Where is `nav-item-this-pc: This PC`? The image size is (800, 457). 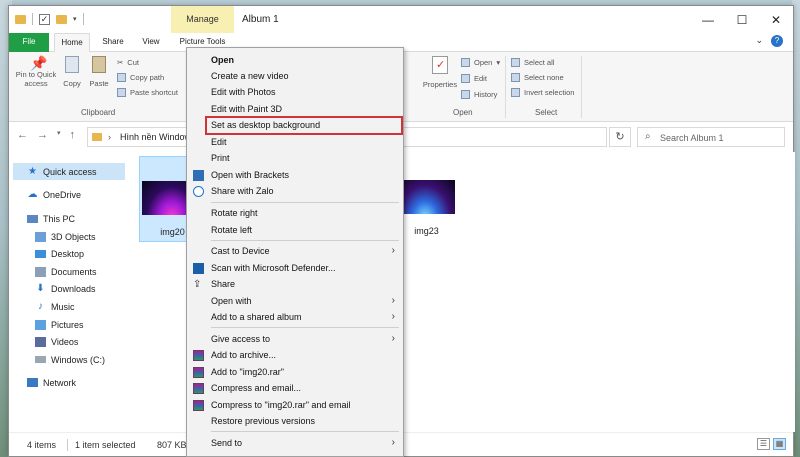
nav-item-this-pc: This PC is located at coordinates (51, 218).